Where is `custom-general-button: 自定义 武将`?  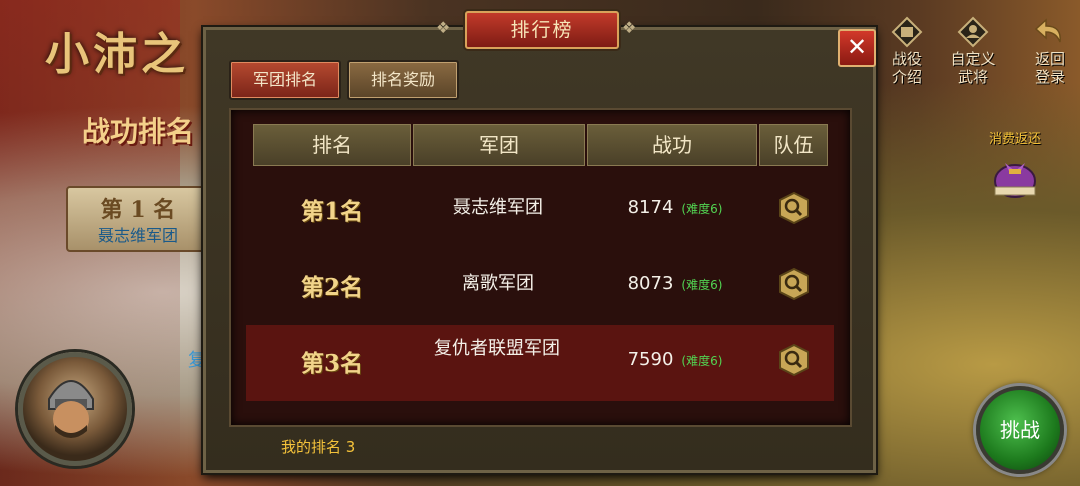
custom-general-button: 自定义 武将 is located at coordinates (973, 51).